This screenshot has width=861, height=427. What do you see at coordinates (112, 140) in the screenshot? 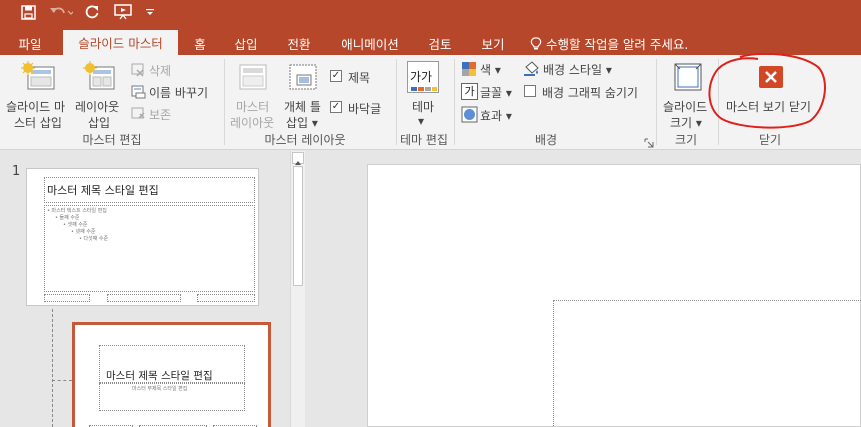
I see `group-label-master-edit: 마스터 편집` at bounding box center [112, 140].